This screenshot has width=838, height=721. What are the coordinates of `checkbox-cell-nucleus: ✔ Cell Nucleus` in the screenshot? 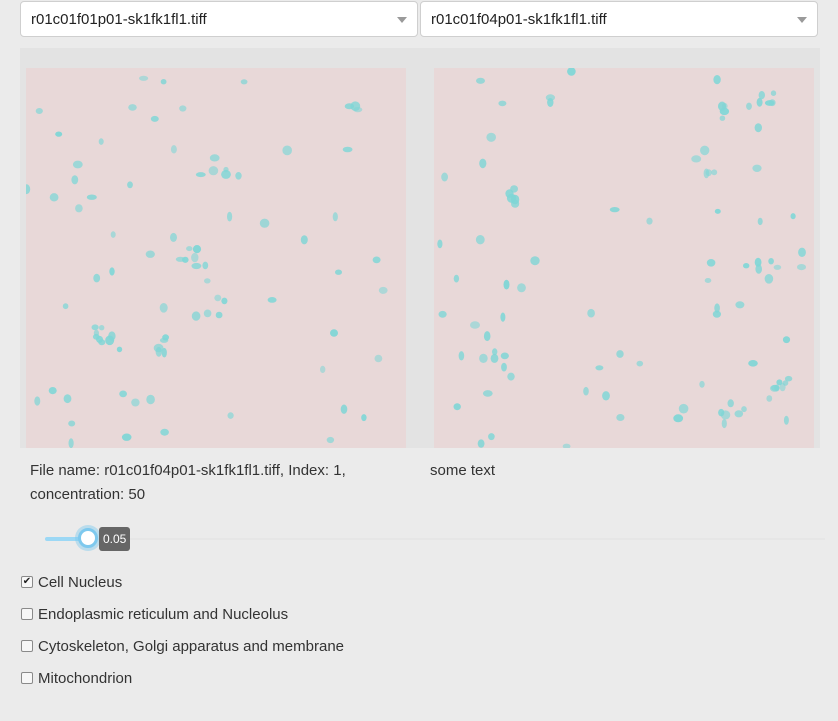 It's located at (182, 586).